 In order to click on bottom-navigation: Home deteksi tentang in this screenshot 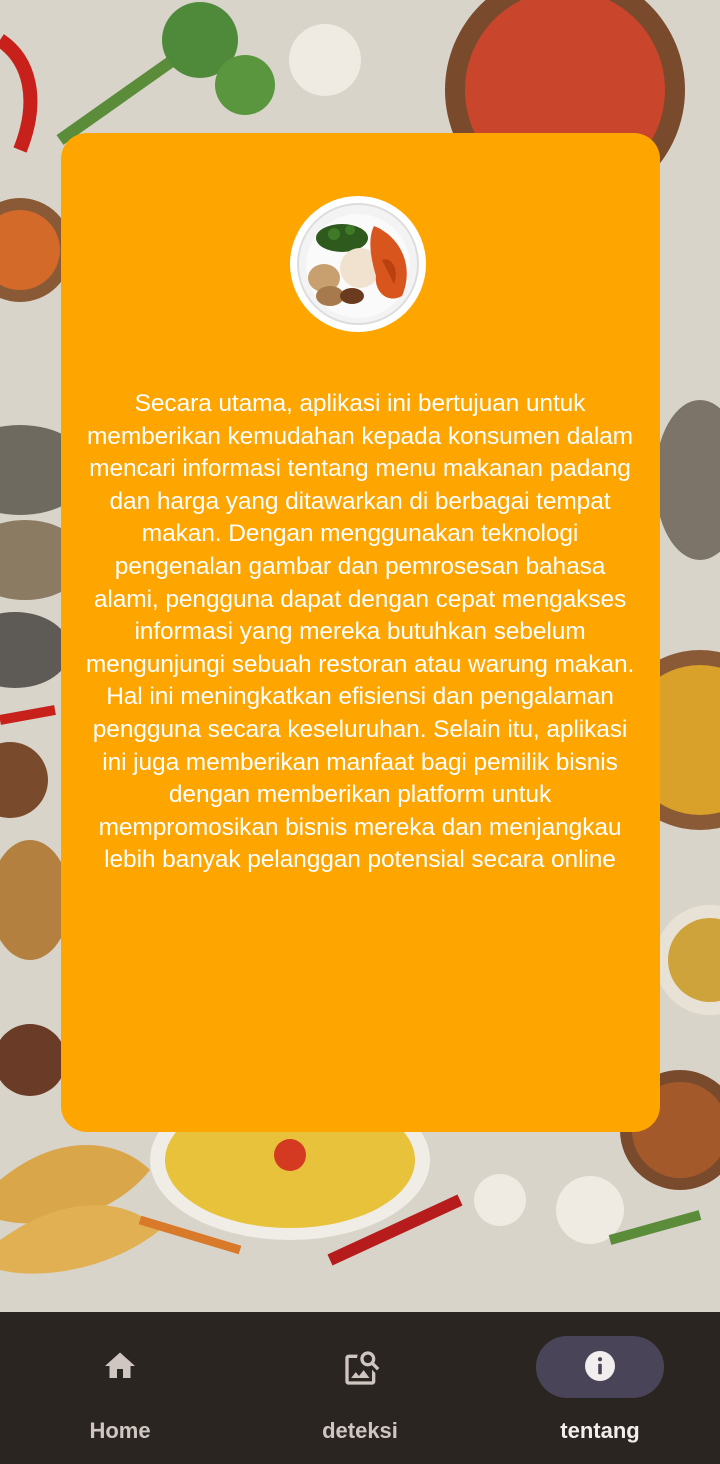, I will do `click(360, 1388)`.